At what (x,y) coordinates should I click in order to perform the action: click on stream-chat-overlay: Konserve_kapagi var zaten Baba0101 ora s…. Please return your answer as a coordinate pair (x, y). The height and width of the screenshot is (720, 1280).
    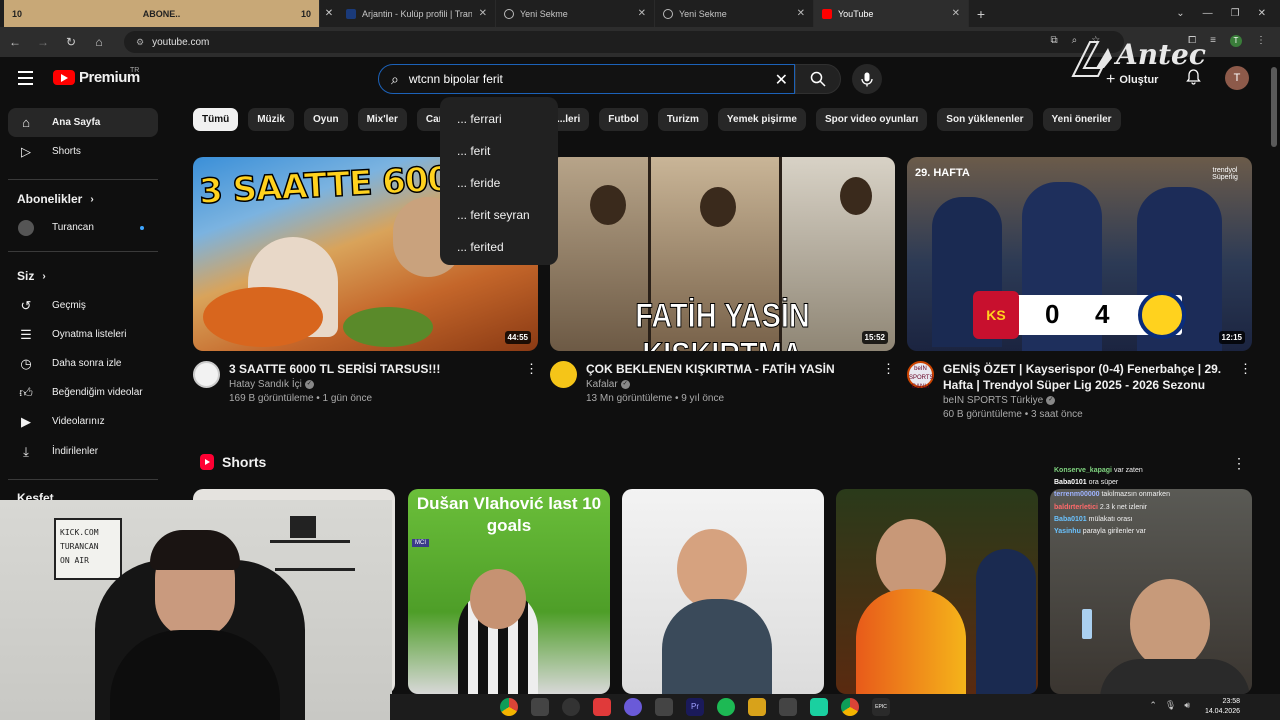
    Looking at the image, I should click on (1112, 501).